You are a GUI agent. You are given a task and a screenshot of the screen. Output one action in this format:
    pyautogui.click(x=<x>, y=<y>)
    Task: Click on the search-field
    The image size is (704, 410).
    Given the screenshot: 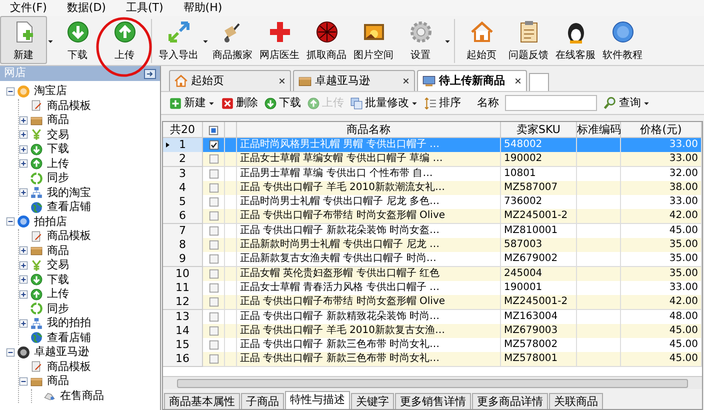 What is the action you would take?
    pyautogui.click(x=551, y=103)
    